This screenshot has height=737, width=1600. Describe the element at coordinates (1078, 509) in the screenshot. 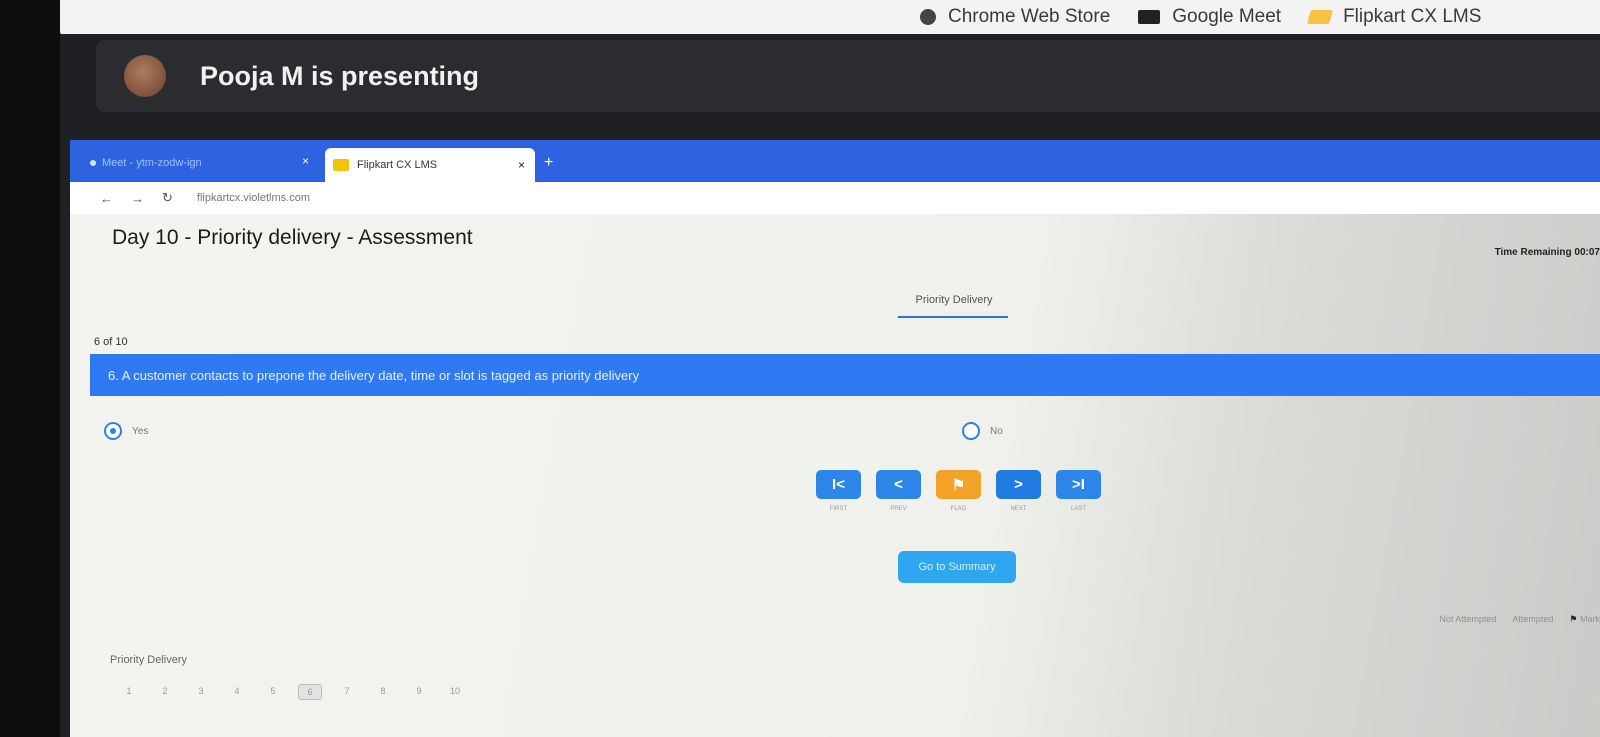

I see `nav-label: LAST` at that location.